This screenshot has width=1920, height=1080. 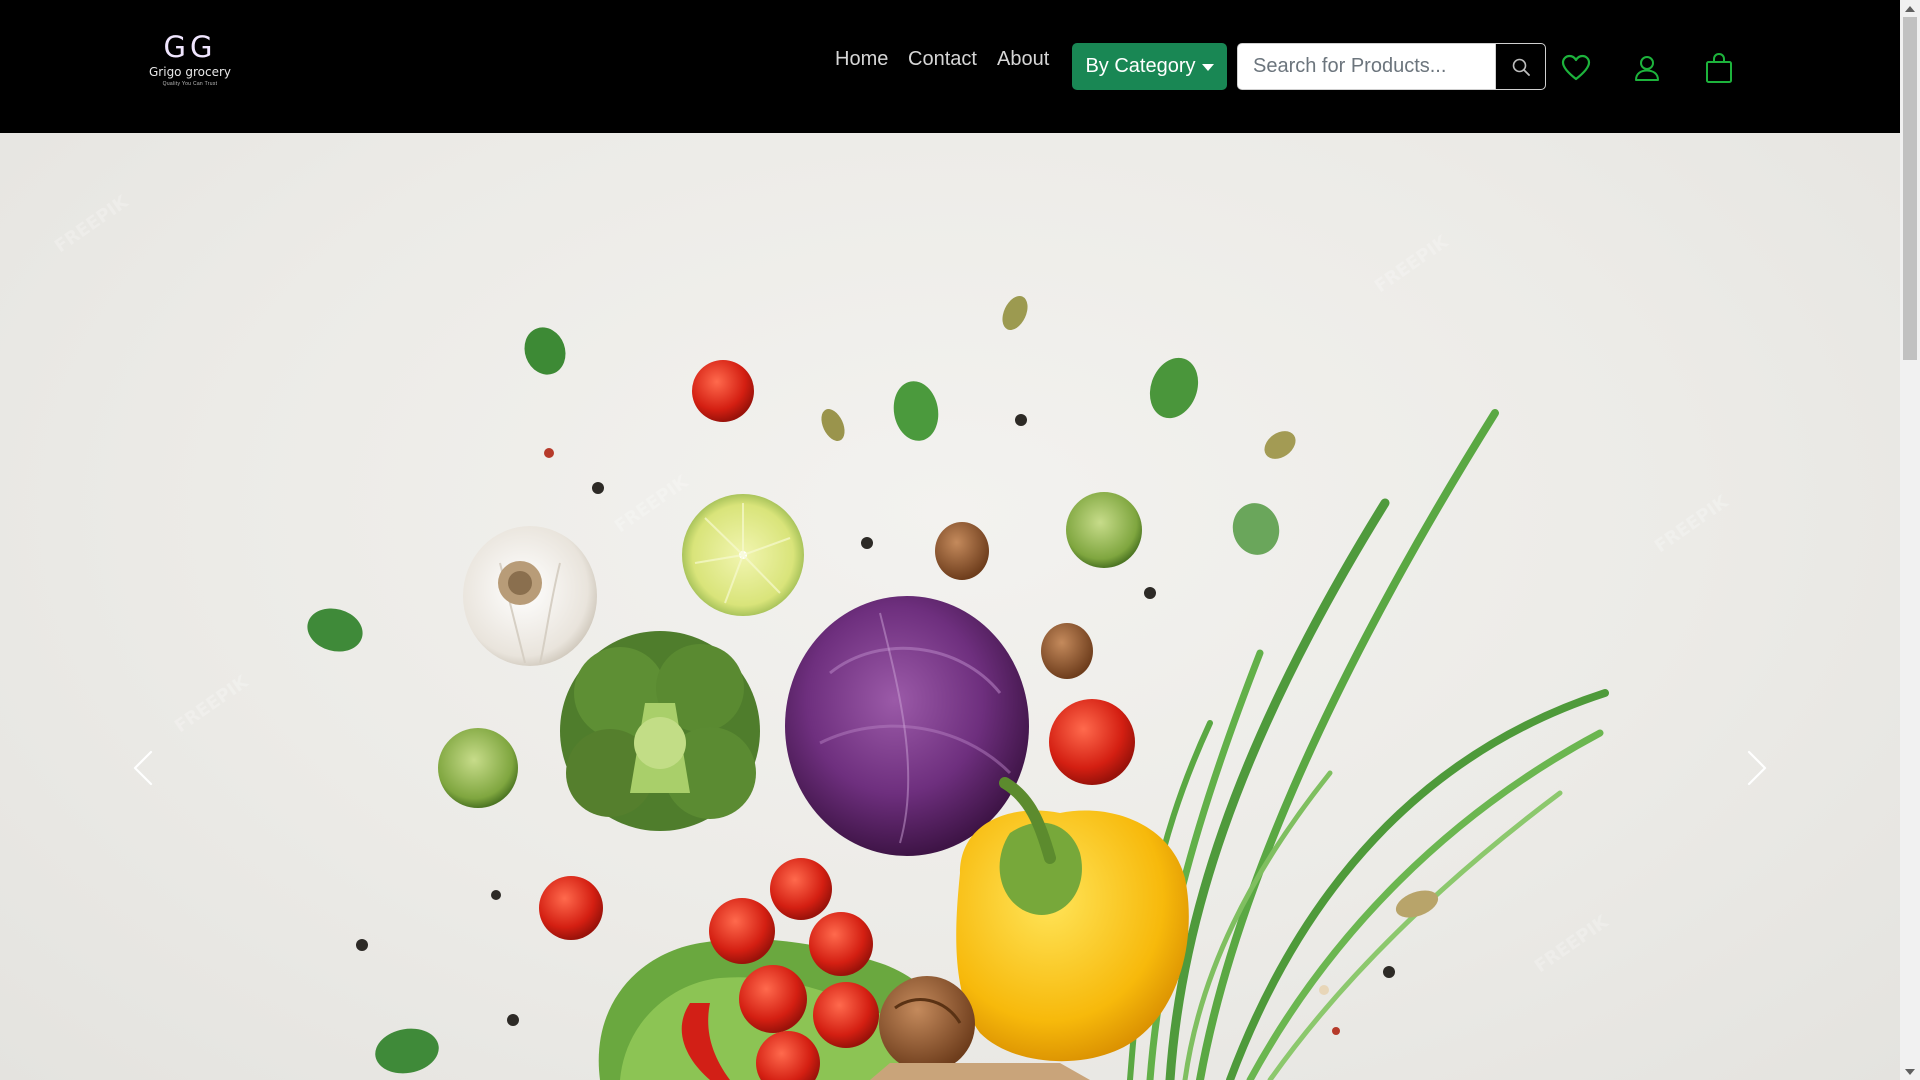 I want to click on wishlist-button, so click(x=1576, y=68).